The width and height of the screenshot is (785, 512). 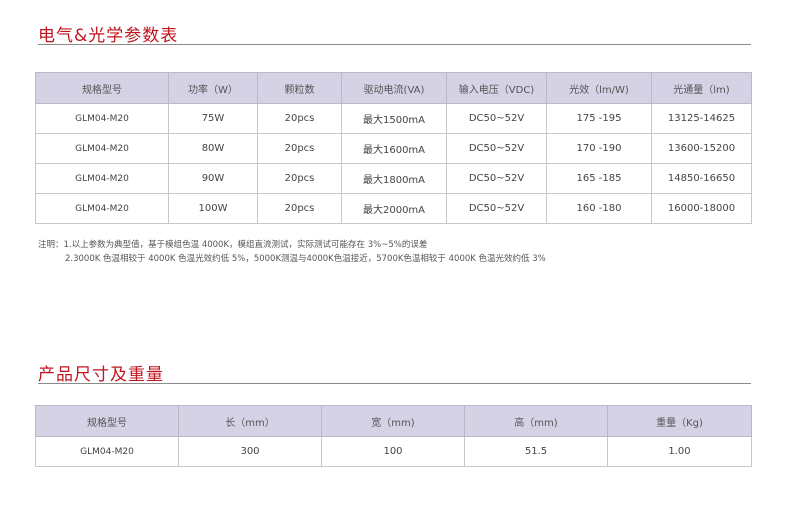 What do you see at coordinates (213, 88) in the screenshot?
I see `header-power: 功率（W）` at bounding box center [213, 88].